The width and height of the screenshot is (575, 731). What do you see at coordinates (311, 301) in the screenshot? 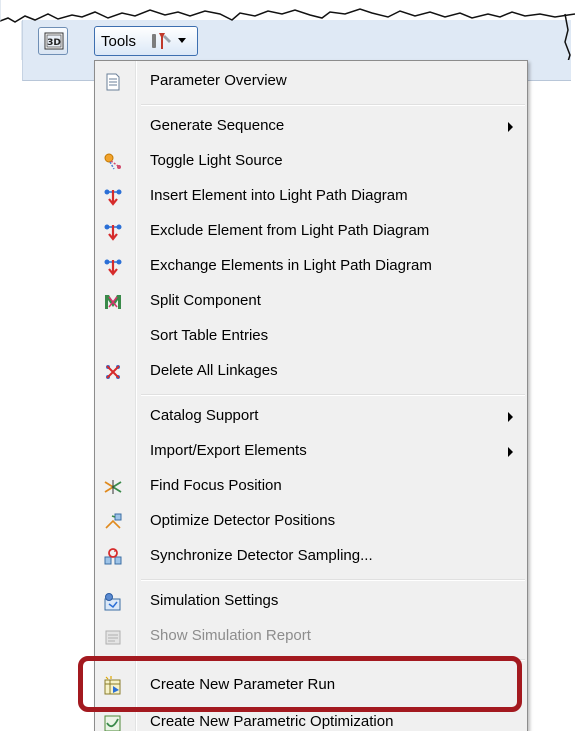
I see `menu-item-split-component: Split Component` at bounding box center [311, 301].